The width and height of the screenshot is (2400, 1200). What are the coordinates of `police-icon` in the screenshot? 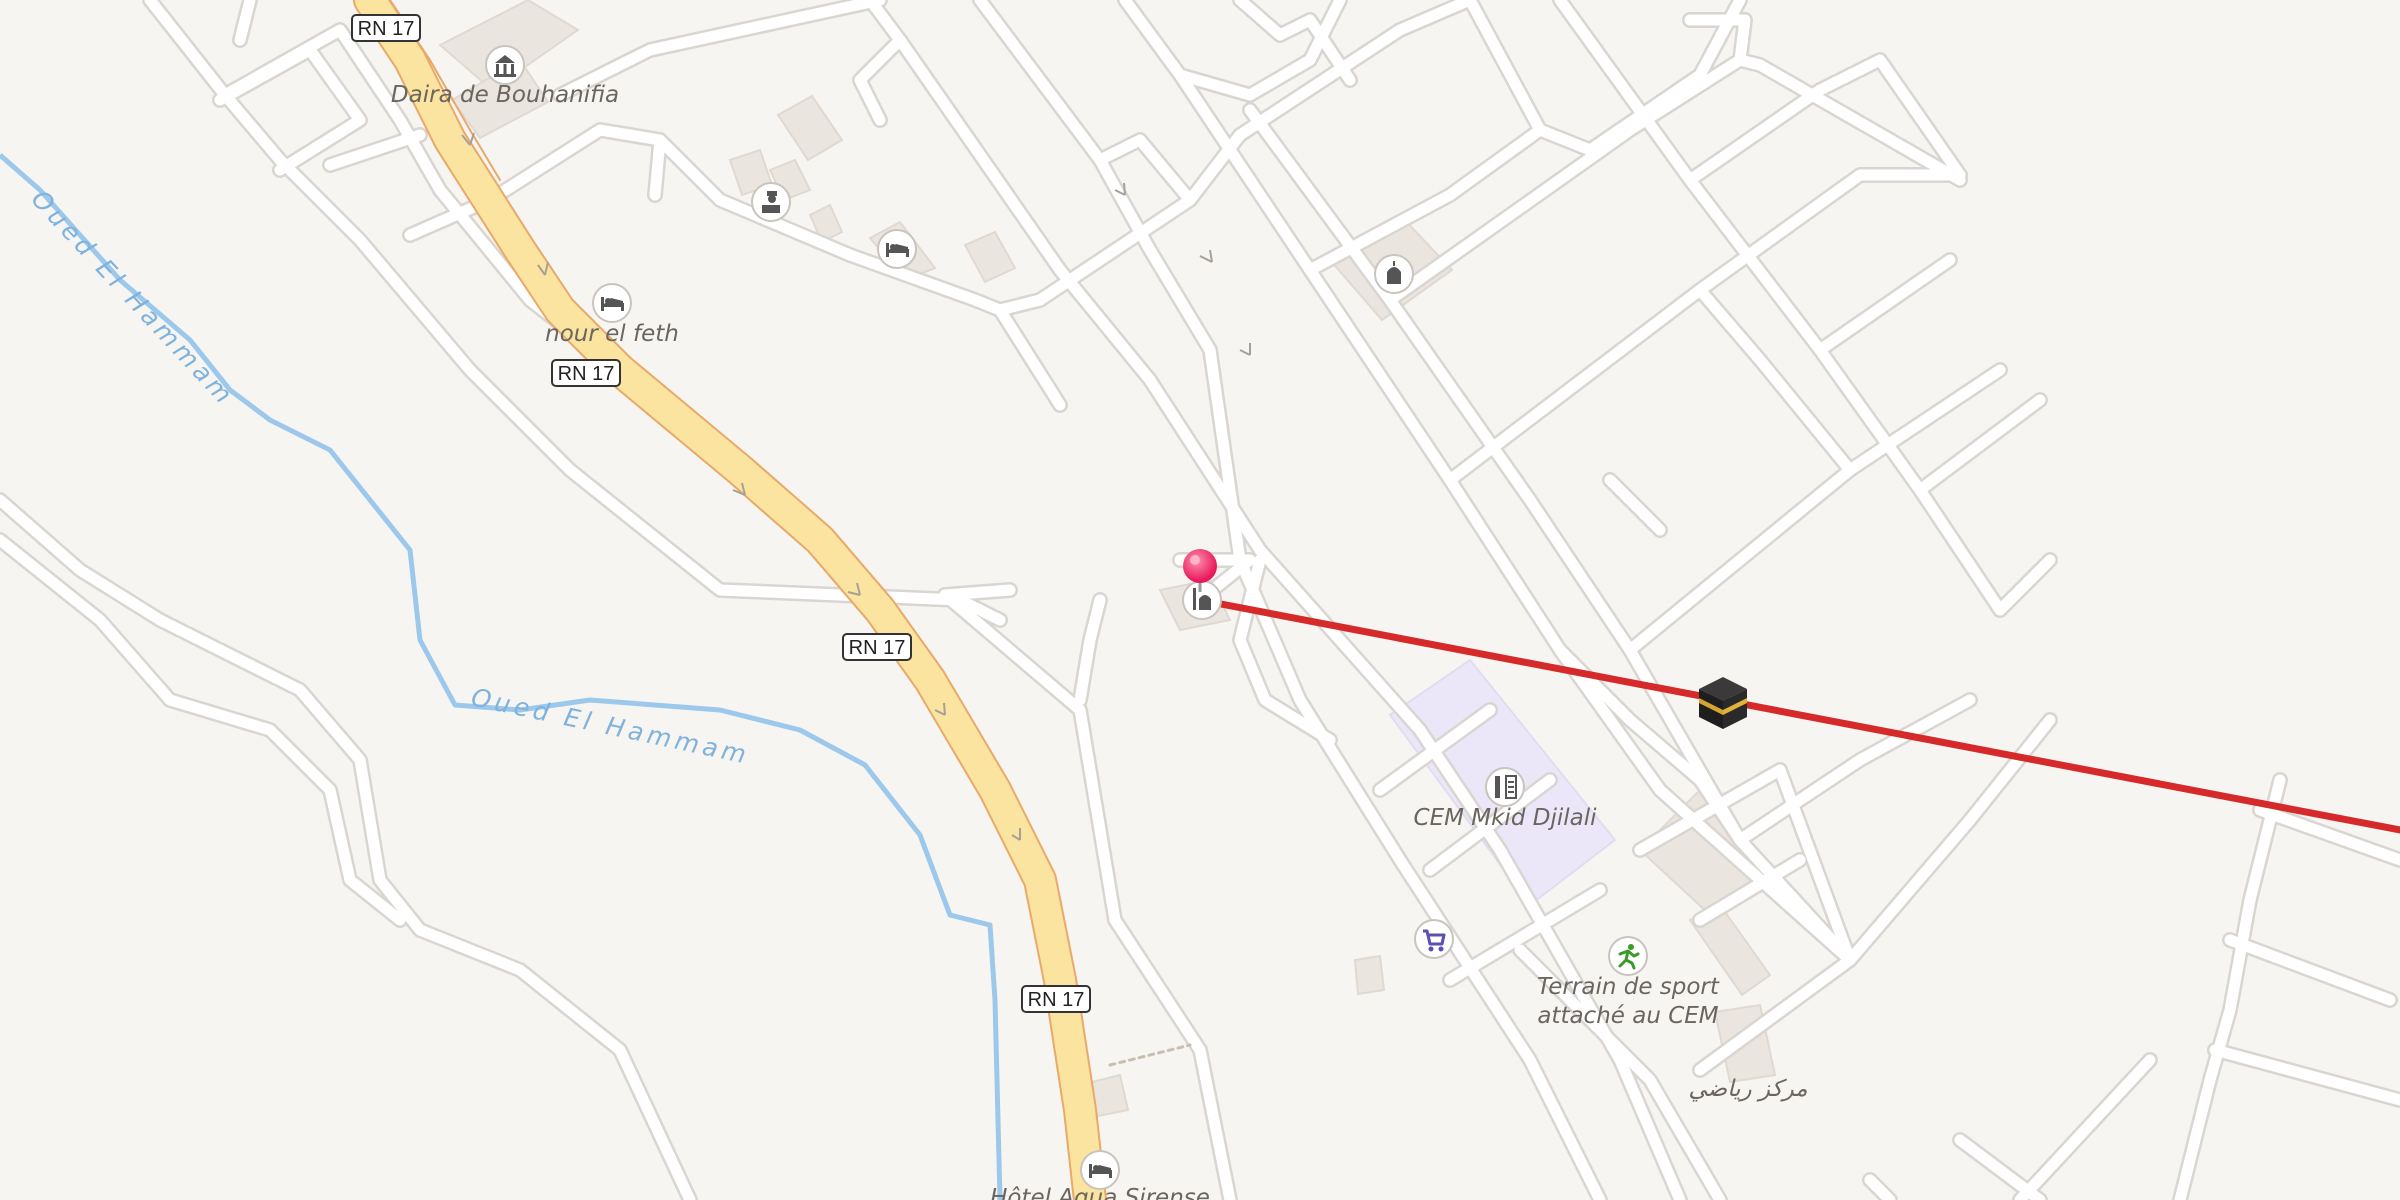 It's located at (771, 202).